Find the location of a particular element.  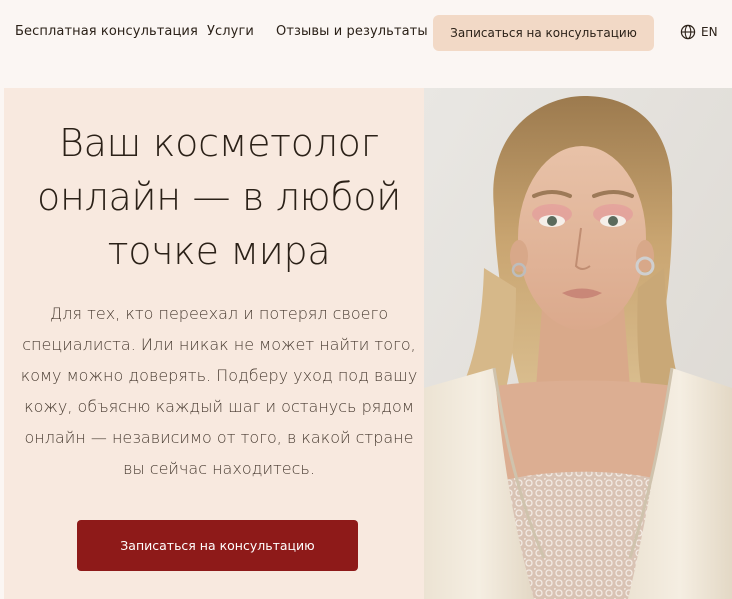

language-label: EN is located at coordinates (709, 32).